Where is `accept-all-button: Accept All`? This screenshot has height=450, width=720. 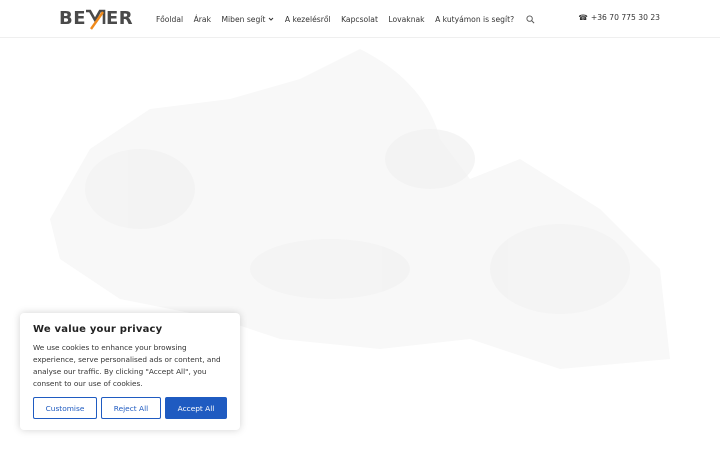 accept-all-button: Accept All is located at coordinates (196, 408).